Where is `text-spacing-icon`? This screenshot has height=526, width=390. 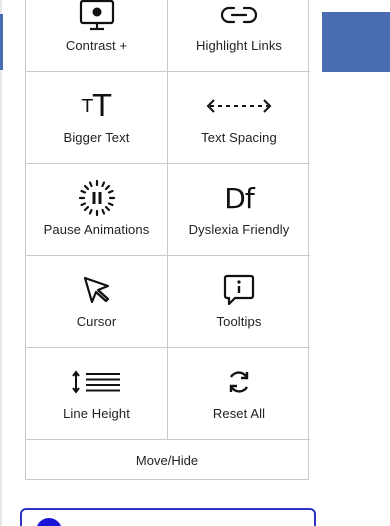 text-spacing-icon is located at coordinates (239, 106).